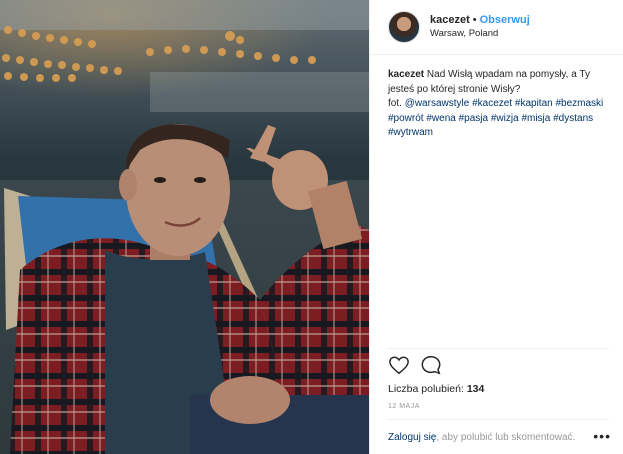 The height and width of the screenshot is (454, 623). I want to click on hashtag-link: #wizja, so click(505, 118).